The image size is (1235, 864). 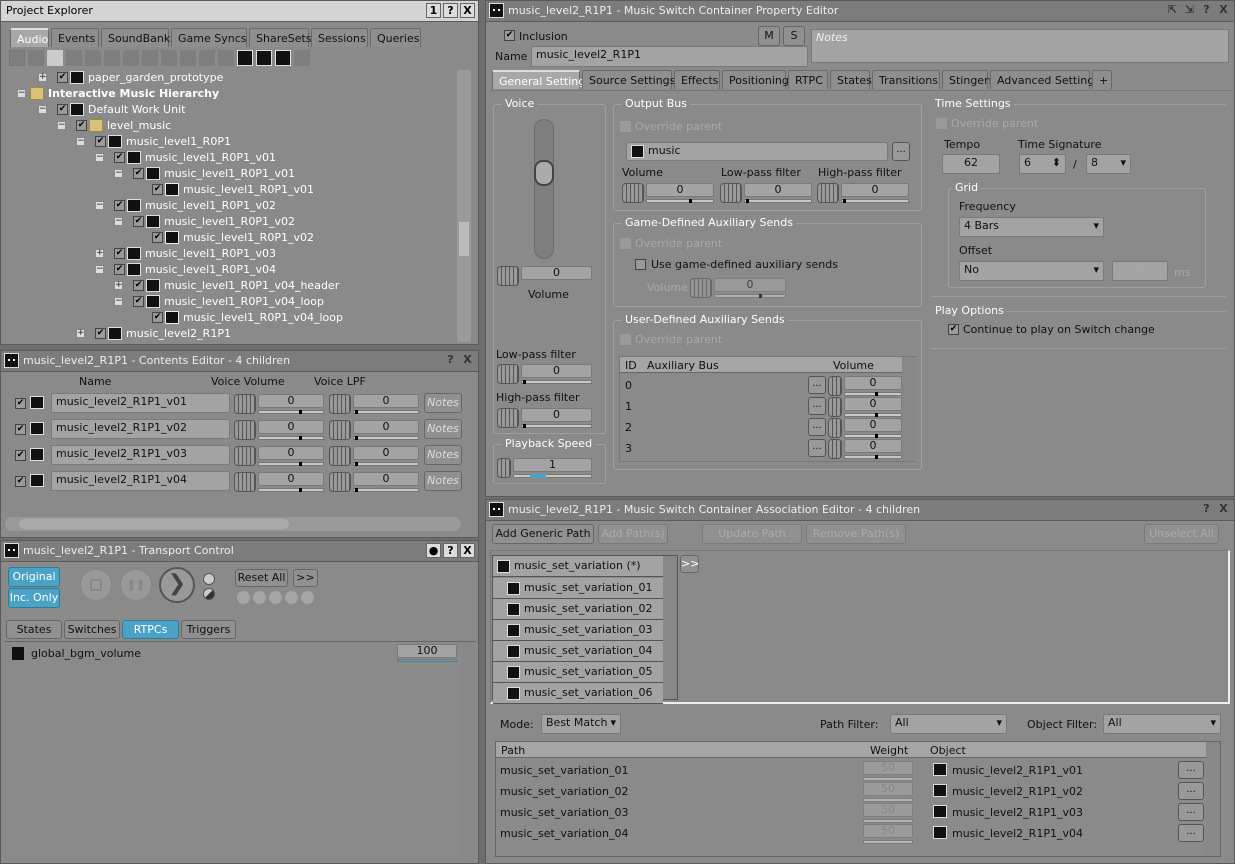 What do you see at coordinates (941, 123) in the screenshot?
I see `time-override-checkbox` at bounding box center [941, 123].